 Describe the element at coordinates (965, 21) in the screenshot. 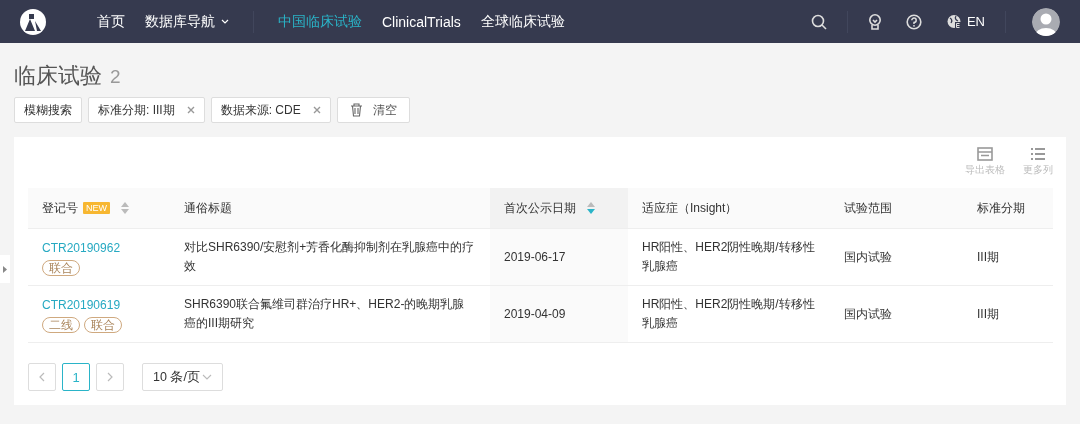

I see `language-button: EN` at that location.